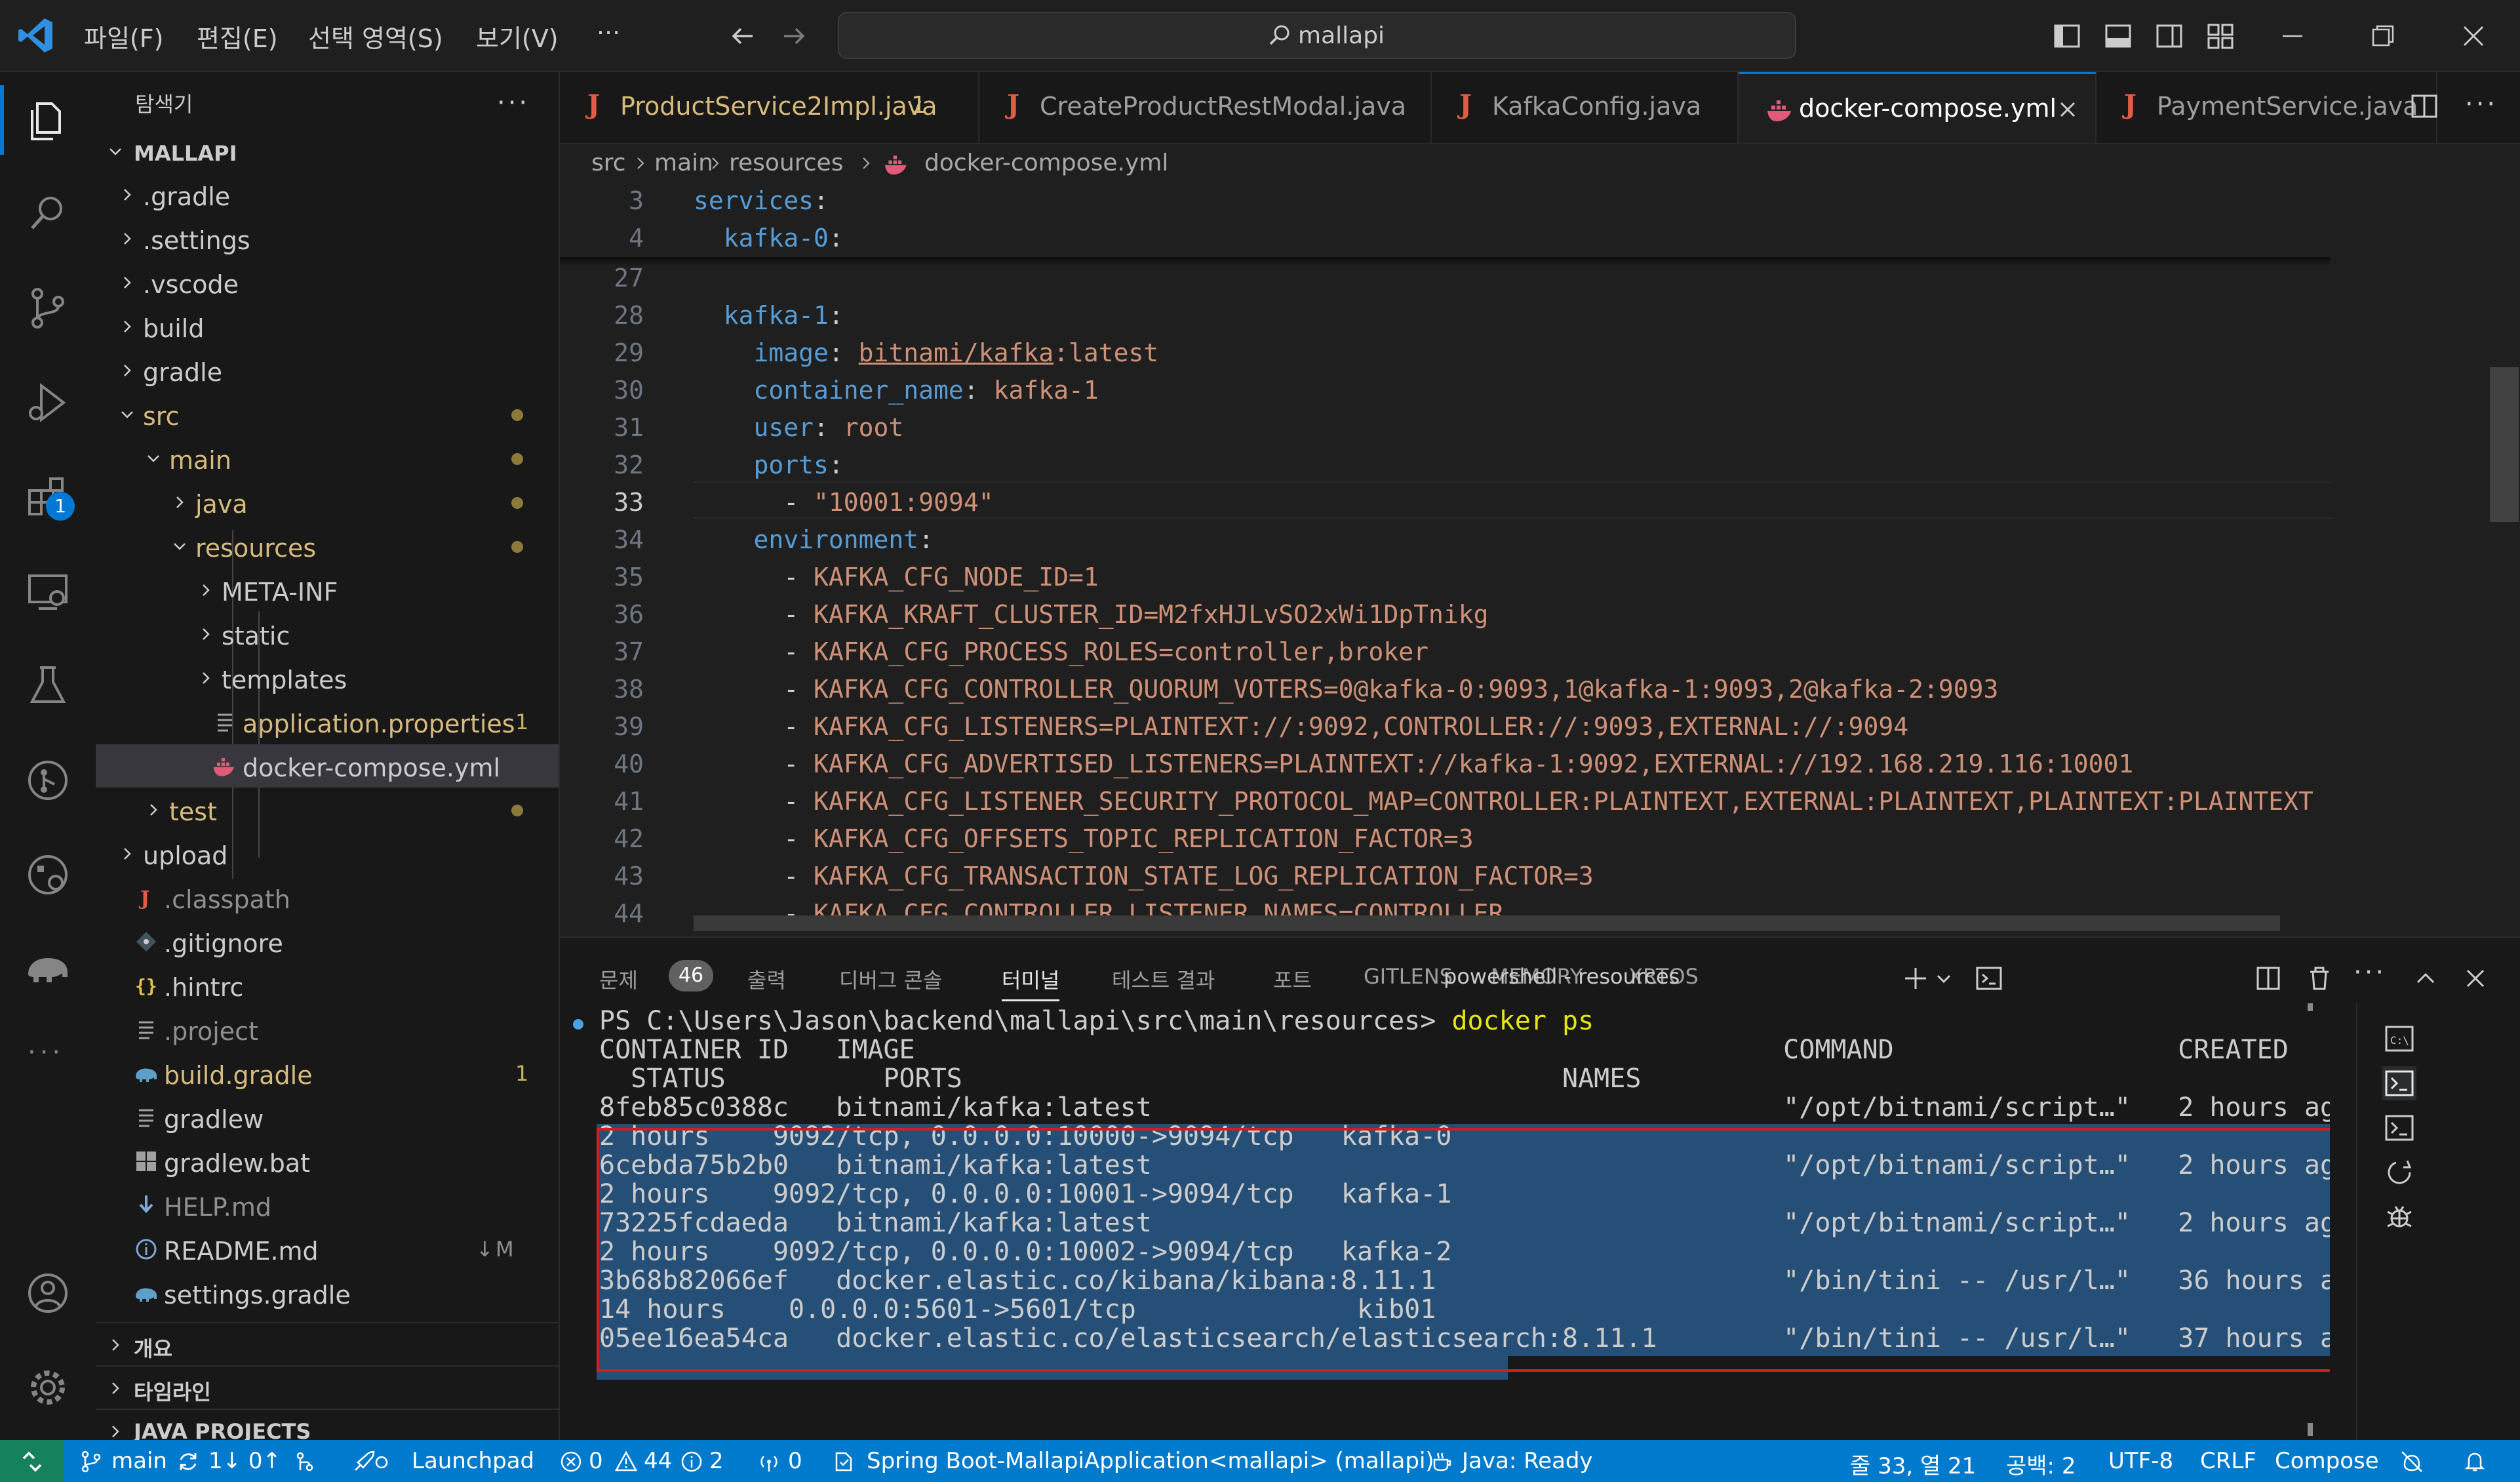  I want to click on tree-item-settings-dir: .settings, so click(327, 238).